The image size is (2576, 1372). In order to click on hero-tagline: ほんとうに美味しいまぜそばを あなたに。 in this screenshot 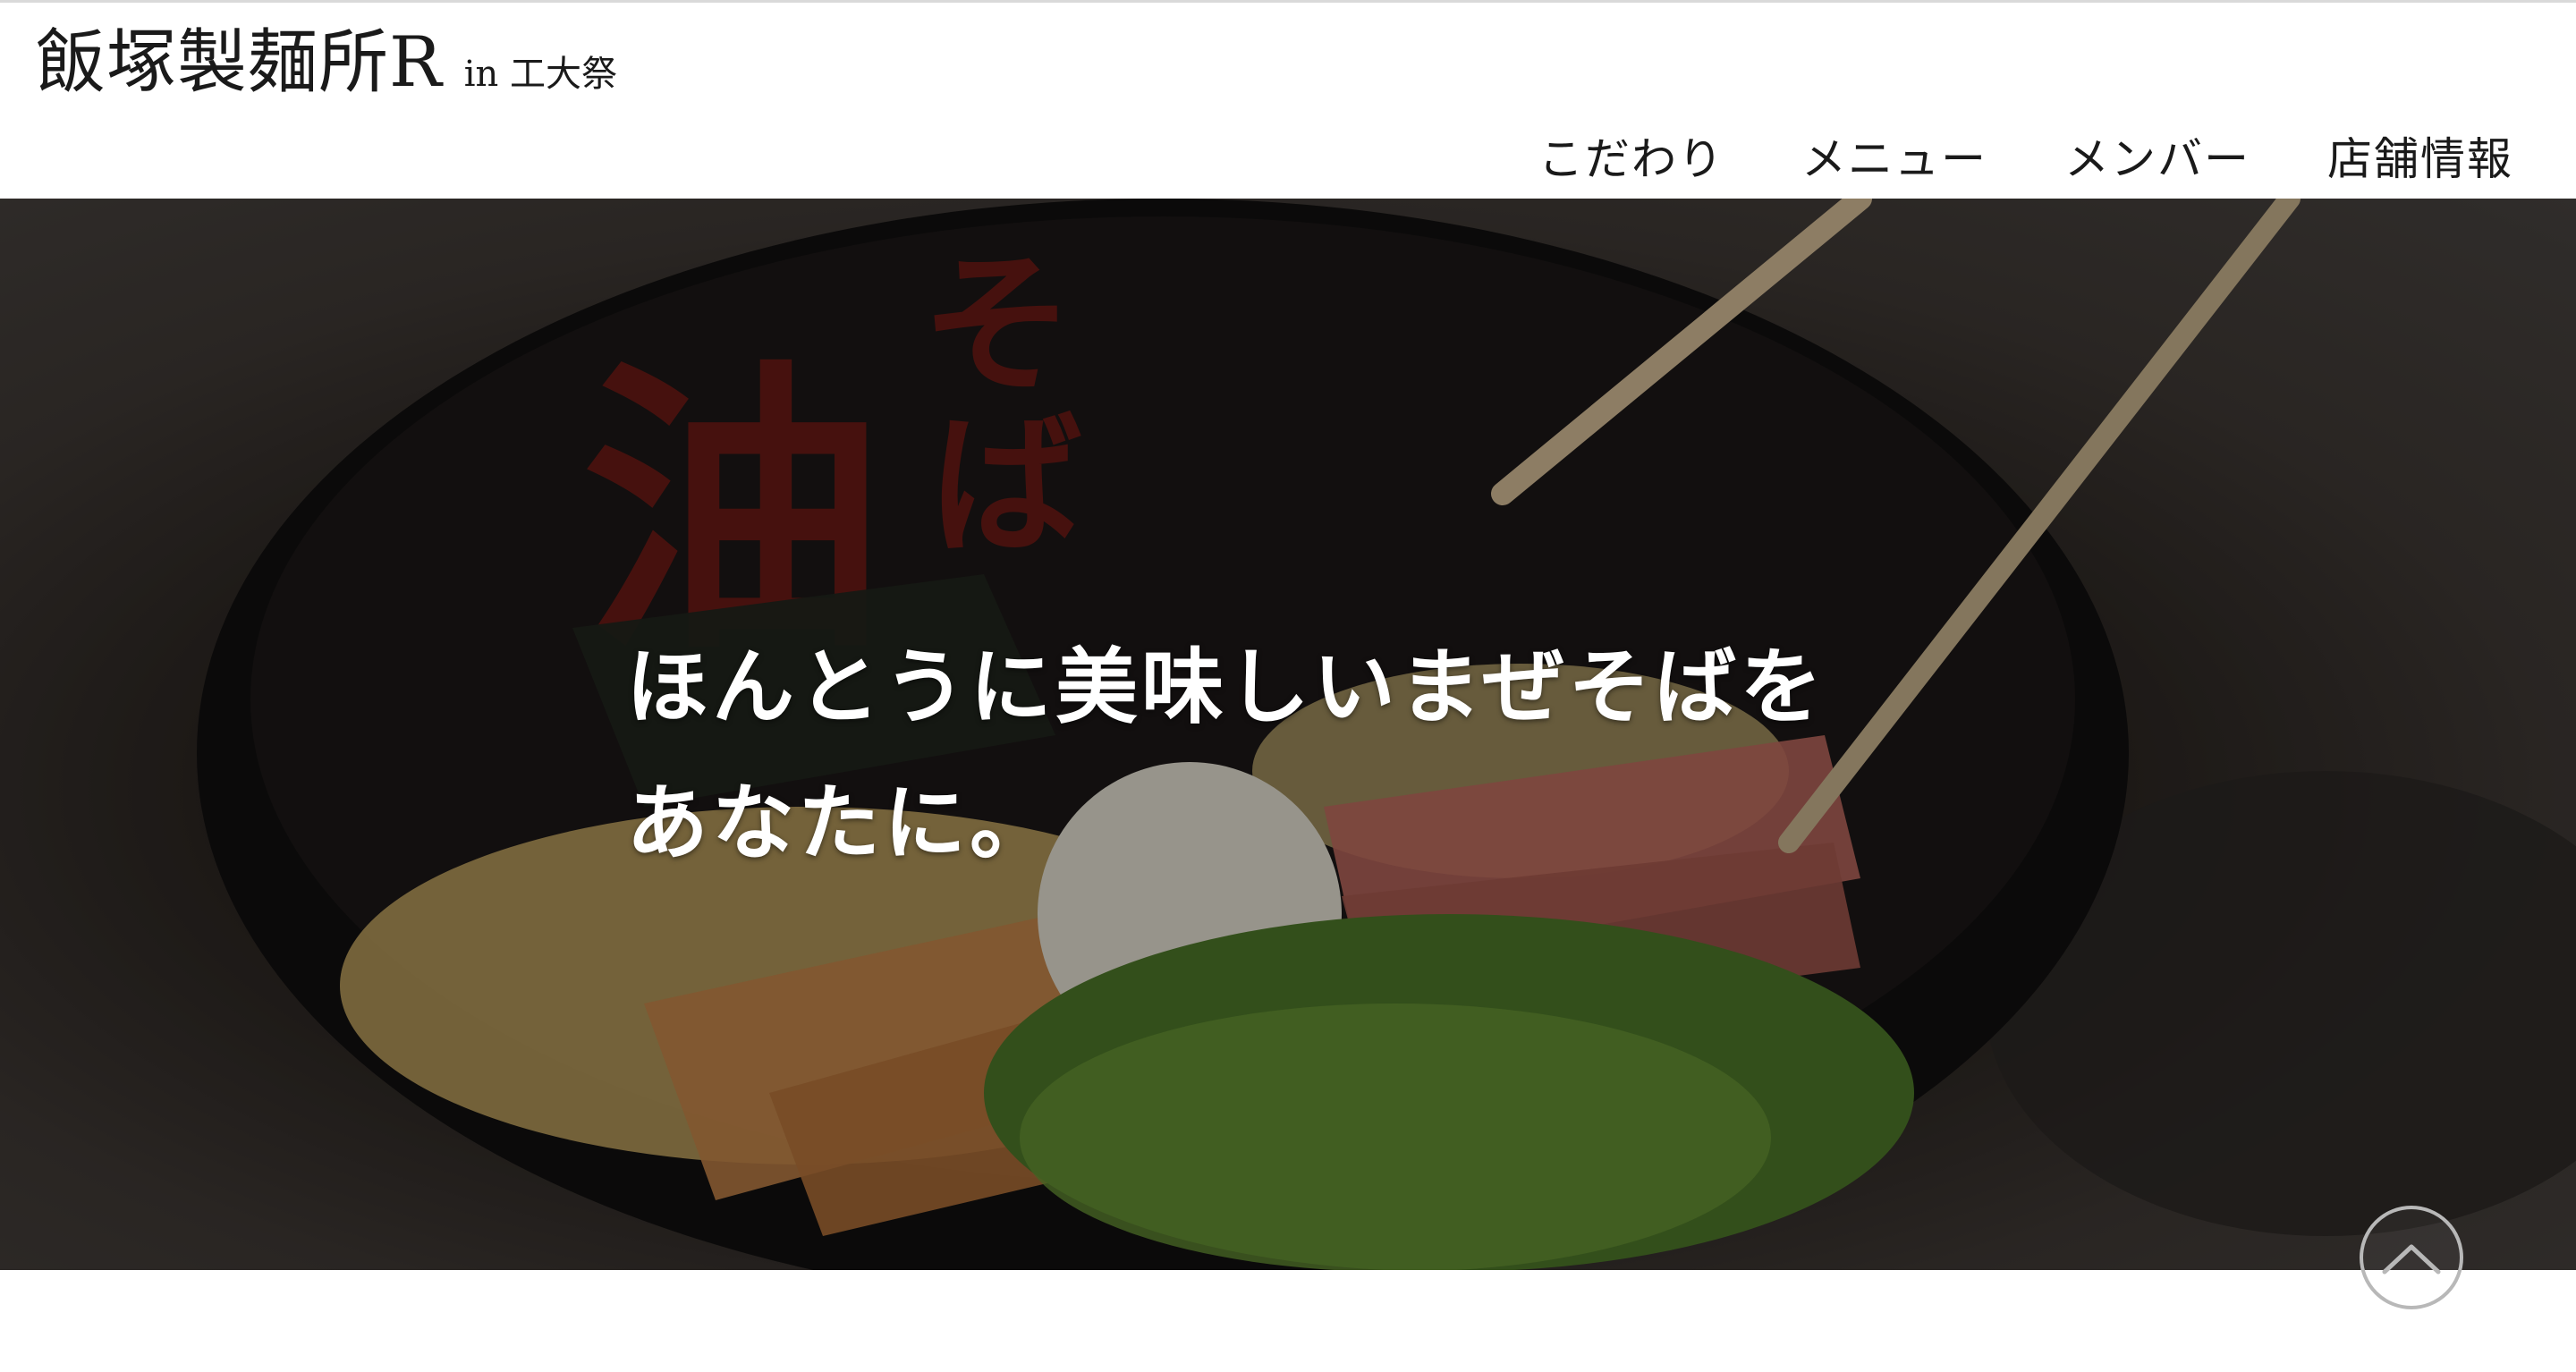, I will do `click(1226, 755)`.